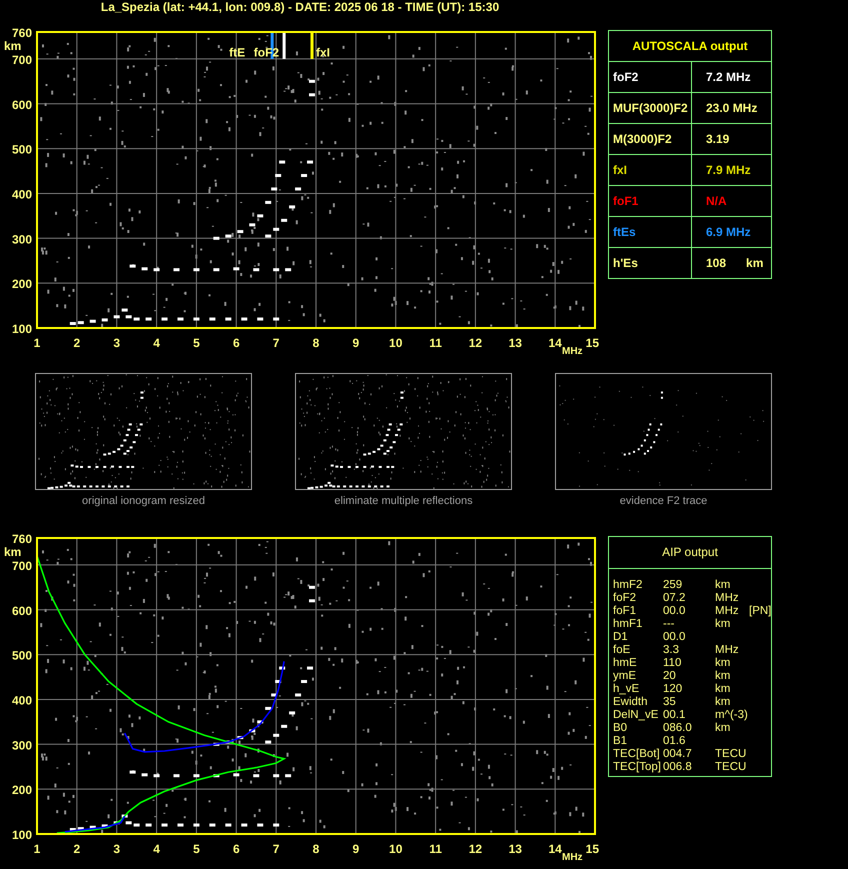 The height and width of the screenshot is (869, 848). What do you see at coordinates (728, 77) in the screenshot?
I see `parameter-value: 7.2 MHz` at bounding box center [728, 77].